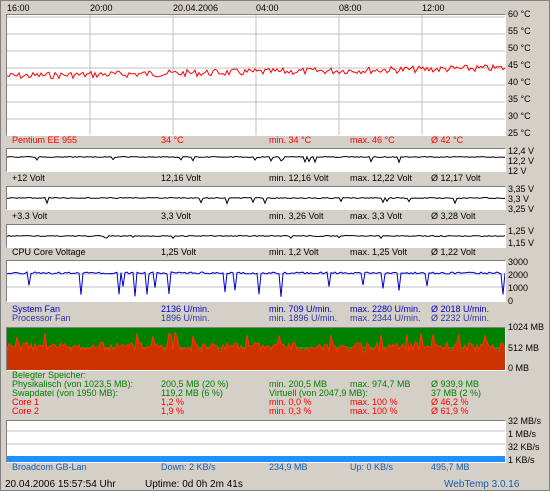  Describe the element at coordinates (288, 467) in the screenshot. I see `net-down-total: 234,9 MB` at that location.